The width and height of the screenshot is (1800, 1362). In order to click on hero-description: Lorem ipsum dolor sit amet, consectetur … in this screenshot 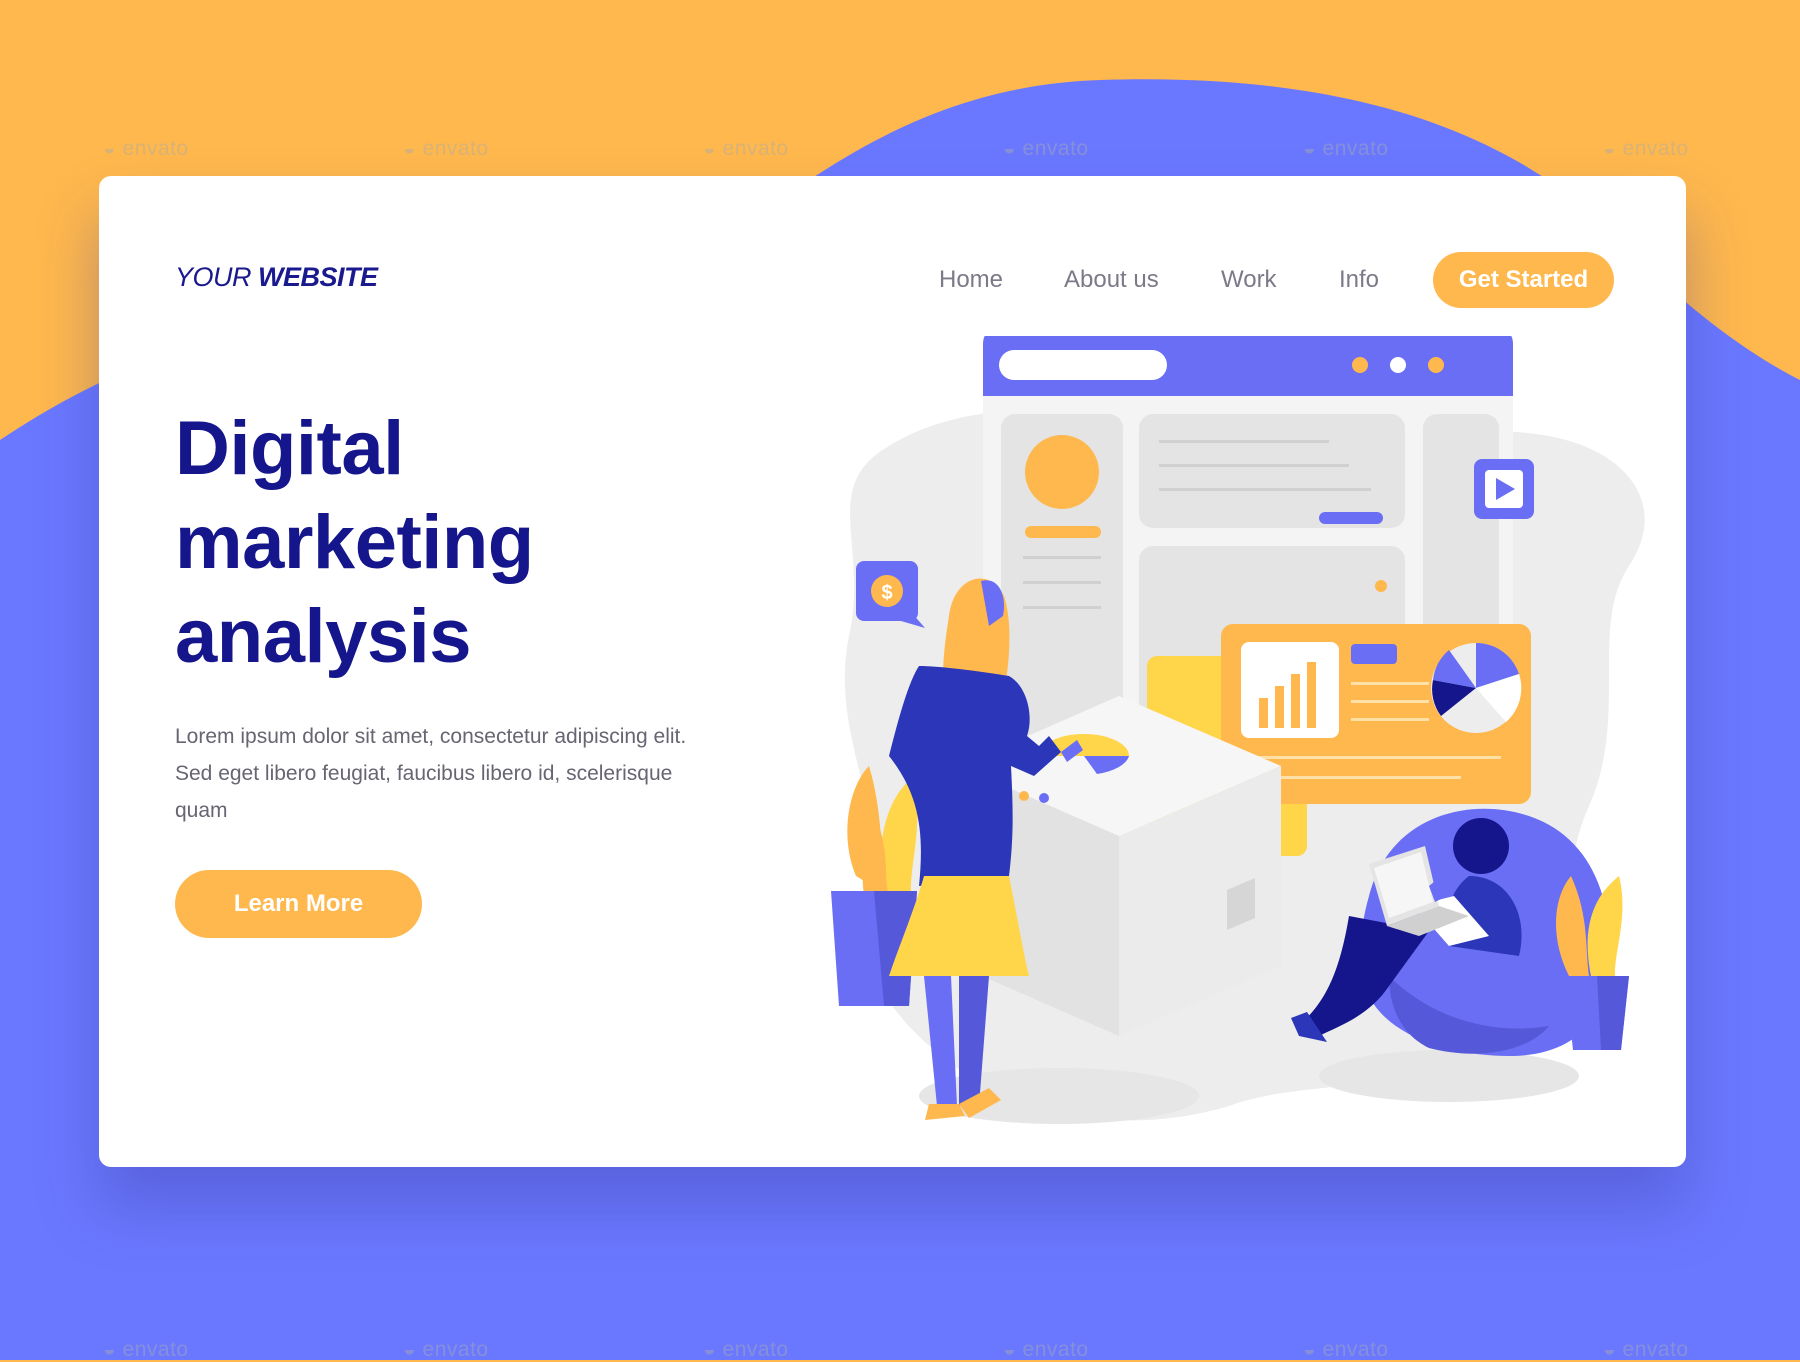, I will do `click(431, 773)`.